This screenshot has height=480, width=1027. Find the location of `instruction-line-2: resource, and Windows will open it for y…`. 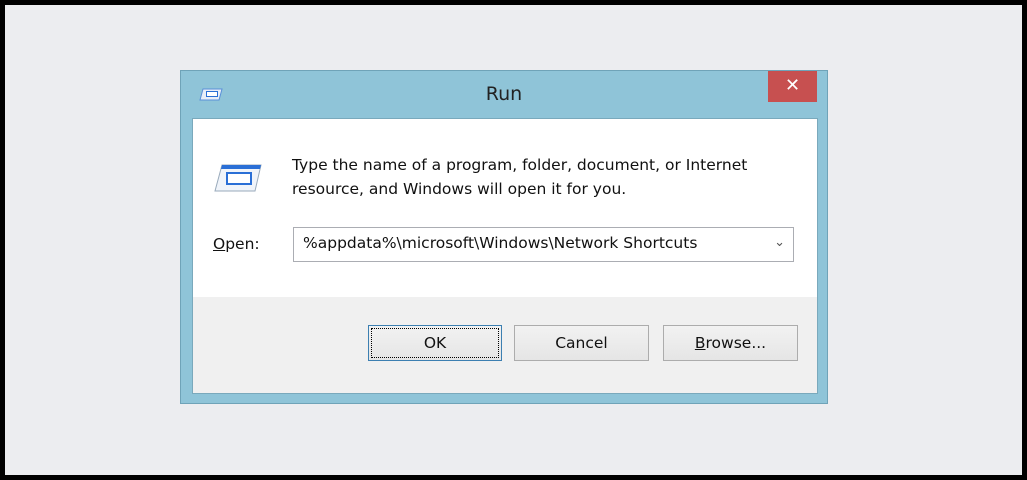

instruction-line-2: resource, and Windows will open it for y… is located at coordinates (459, 189).